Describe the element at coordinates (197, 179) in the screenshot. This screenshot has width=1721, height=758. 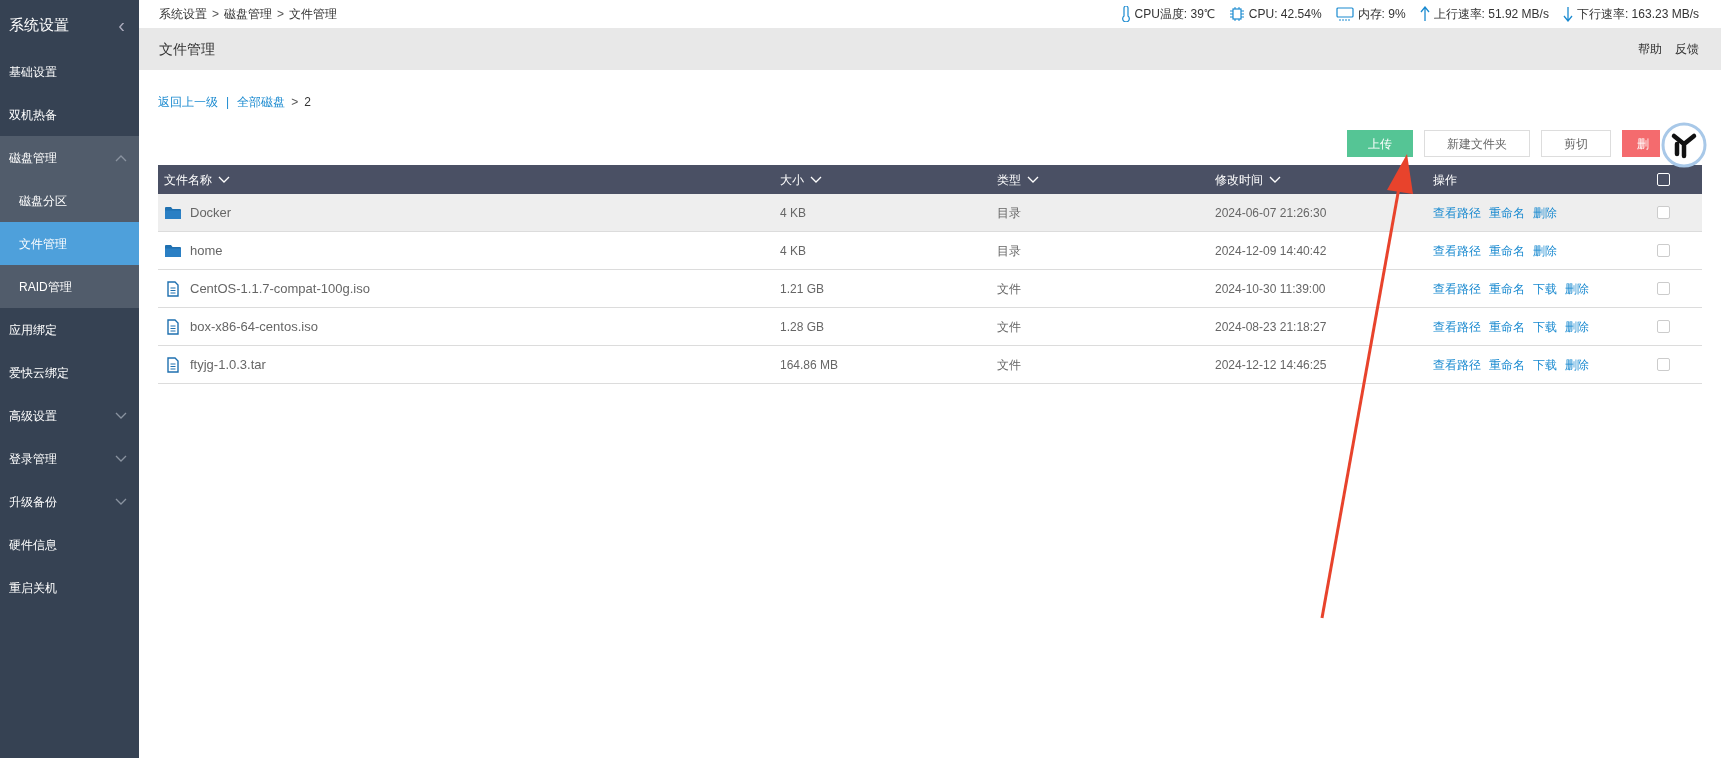
I see `column-header: 文件名称` at that location.